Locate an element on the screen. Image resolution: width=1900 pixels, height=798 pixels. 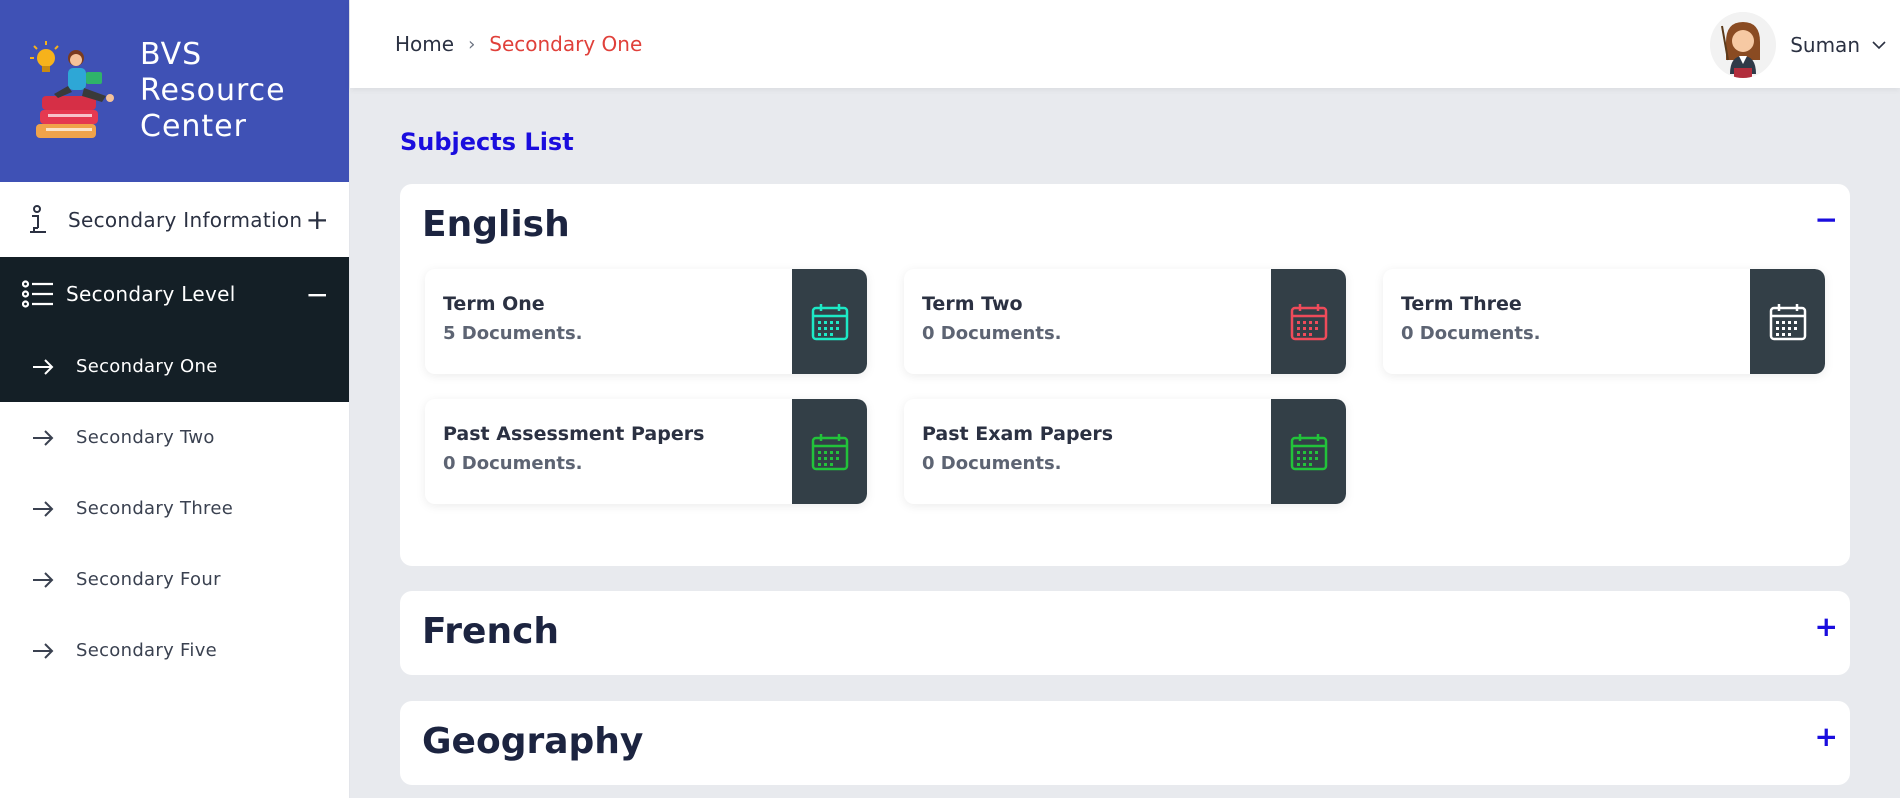
sidebar-item-label: Secondary Two is located at coordinates (145, 437).